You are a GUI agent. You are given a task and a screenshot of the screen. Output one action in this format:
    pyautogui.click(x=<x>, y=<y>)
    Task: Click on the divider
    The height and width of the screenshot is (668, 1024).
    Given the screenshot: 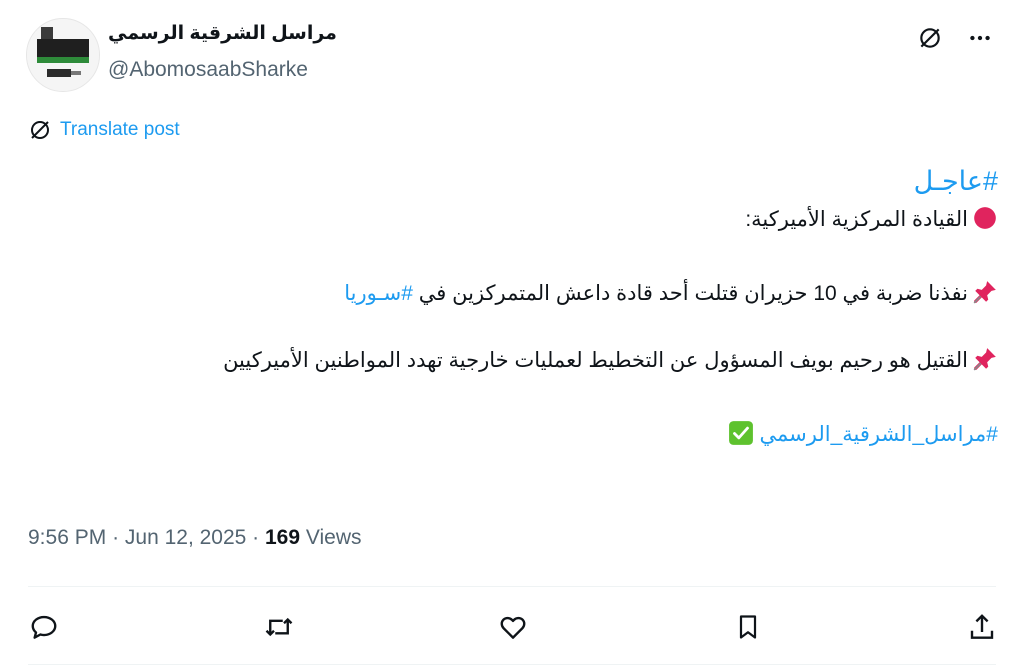 What is the action you would take?
    pyautogui.click(x=512, y=586)
    